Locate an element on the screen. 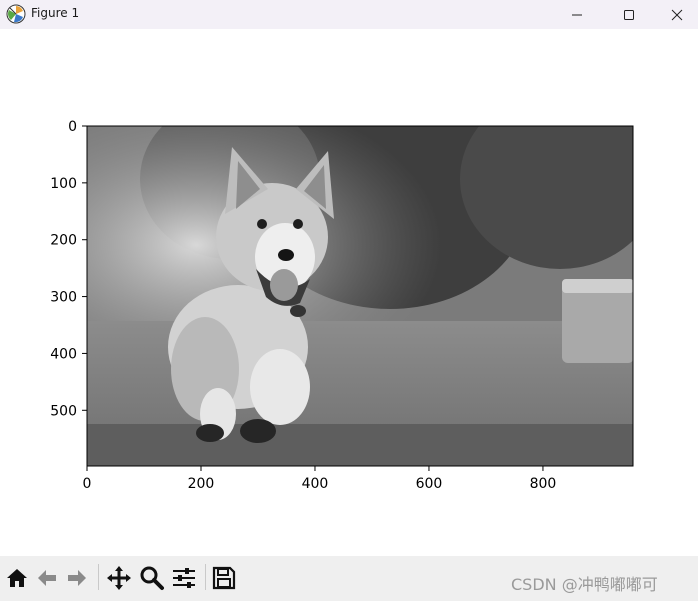 The height and width of the screenshot is (601, 698). window-titlebar: Figure 1 is located at coordinates (349, 14).